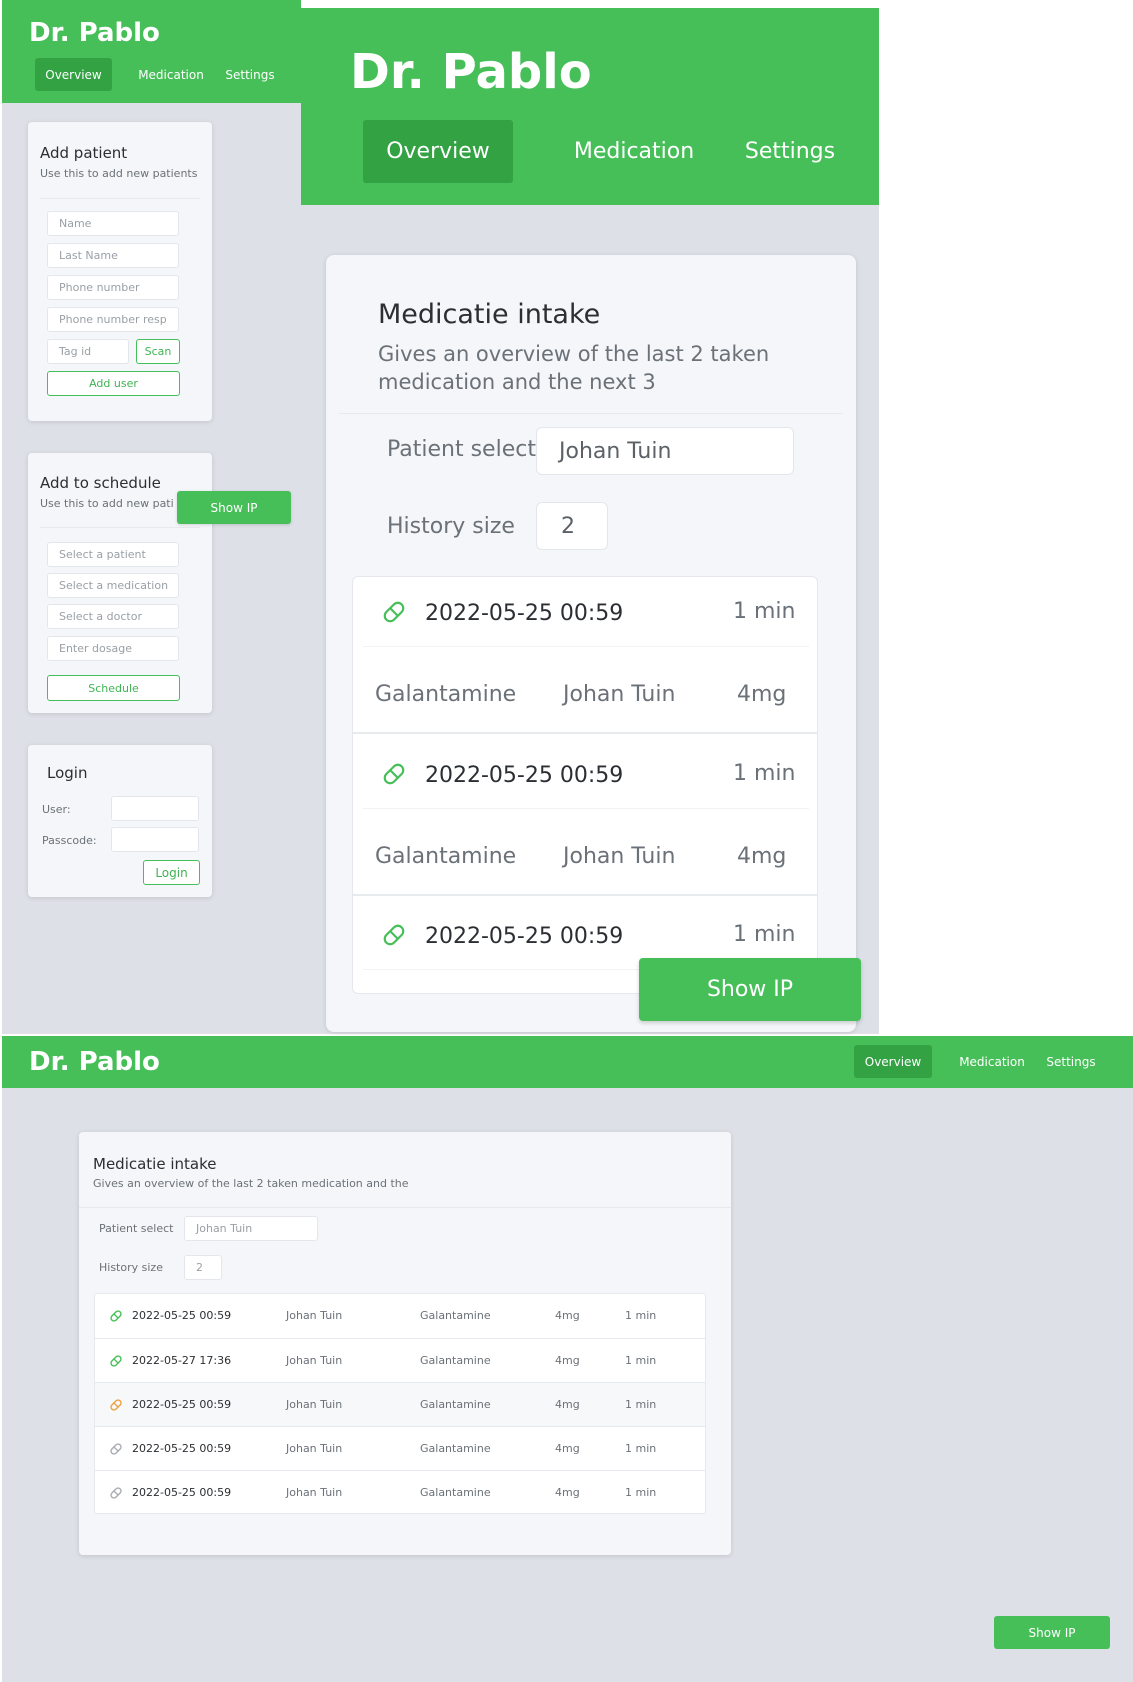 The image size is (1133, 1682). I want to click on login-button: Login, so click(171, 872).